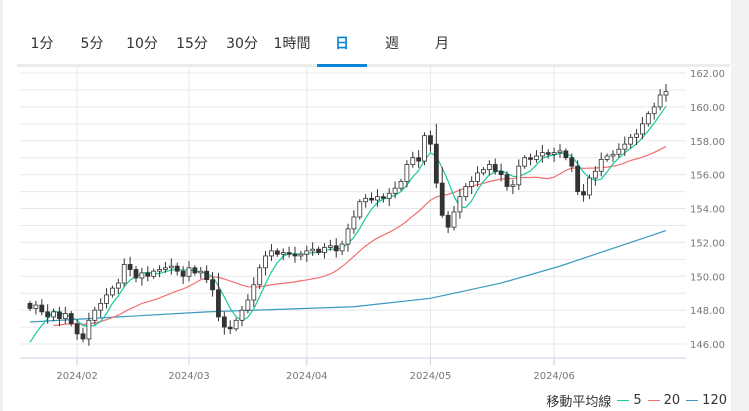 This screenshot has width=749, height=411. What do you see at coordinates (189, 376) in the screenshot?
I see `x-tick-label: 2024/03` at bounding box center [189, 376].